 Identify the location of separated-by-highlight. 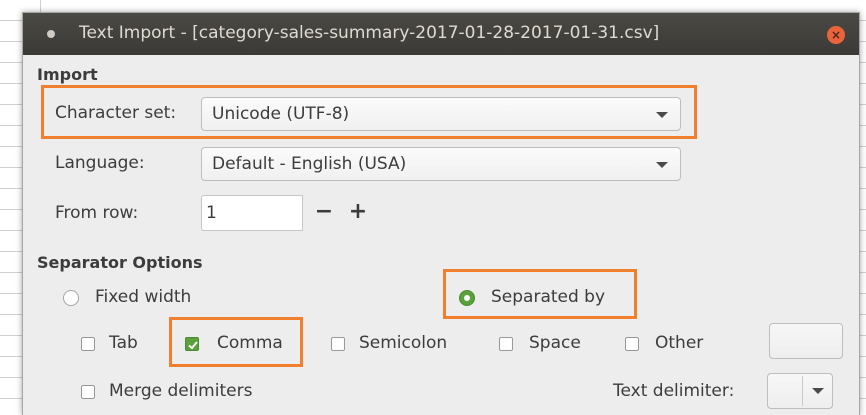
(540, 294).